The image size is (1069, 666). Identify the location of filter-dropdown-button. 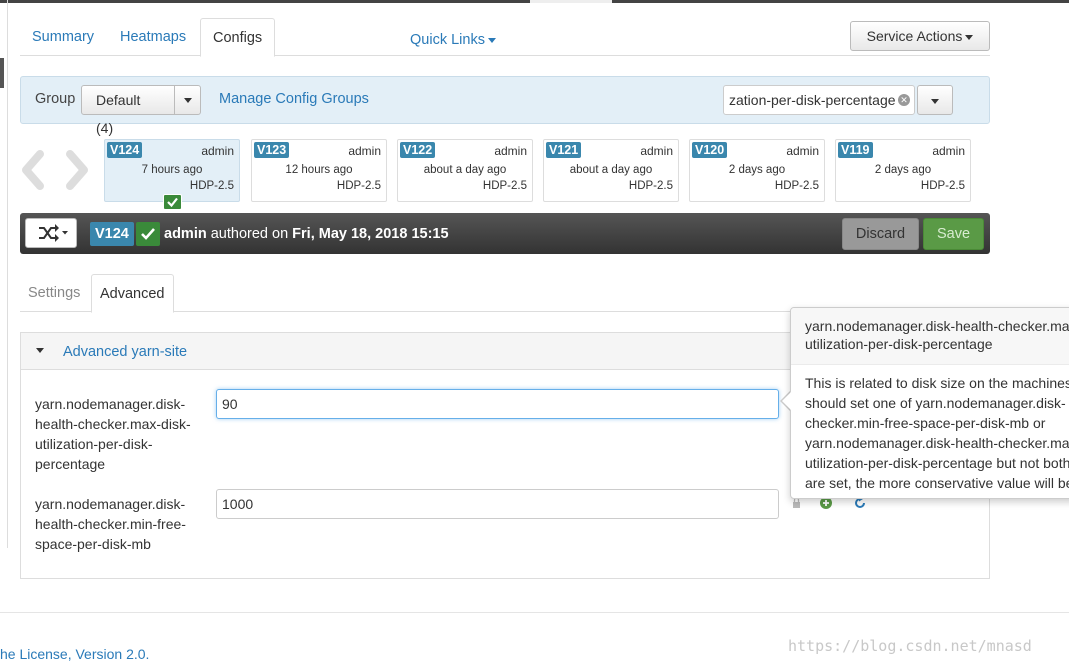
(935, 100).